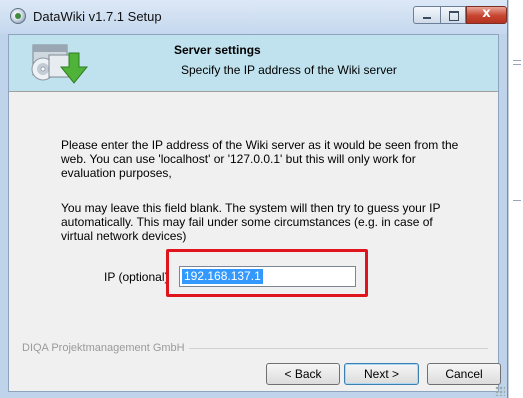 Image resolution: width=523 pixels, height=398 pixels. Describe the element at coordinates (515, 199) in the screenshot. I see `background-window-edge` at that location.